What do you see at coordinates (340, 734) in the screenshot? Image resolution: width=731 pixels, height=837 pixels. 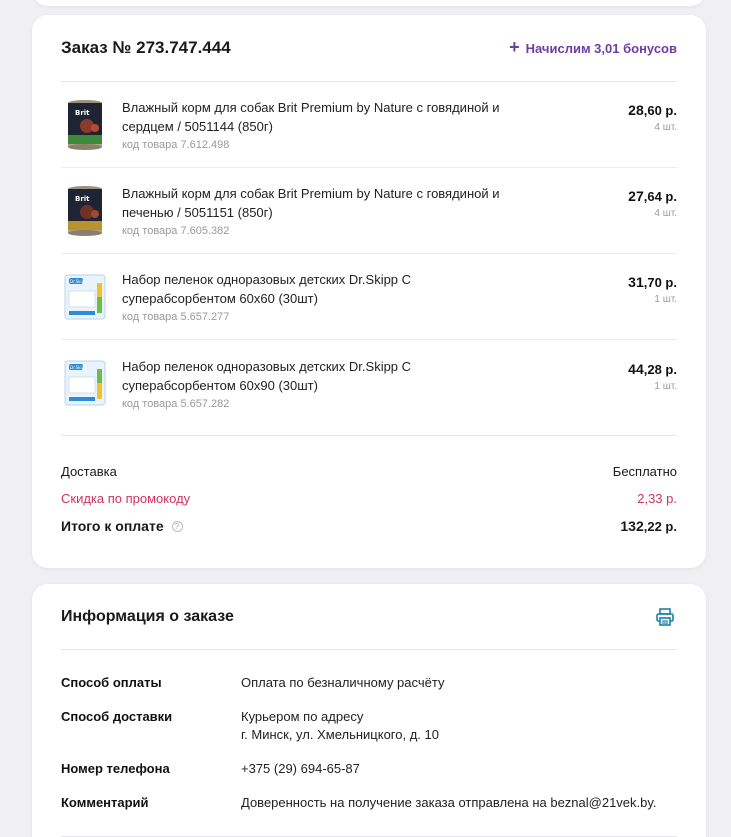 I see `info-value-address: г. Минск, ул. Хмельницкого, д. 10` at bounding box center [340, 734].